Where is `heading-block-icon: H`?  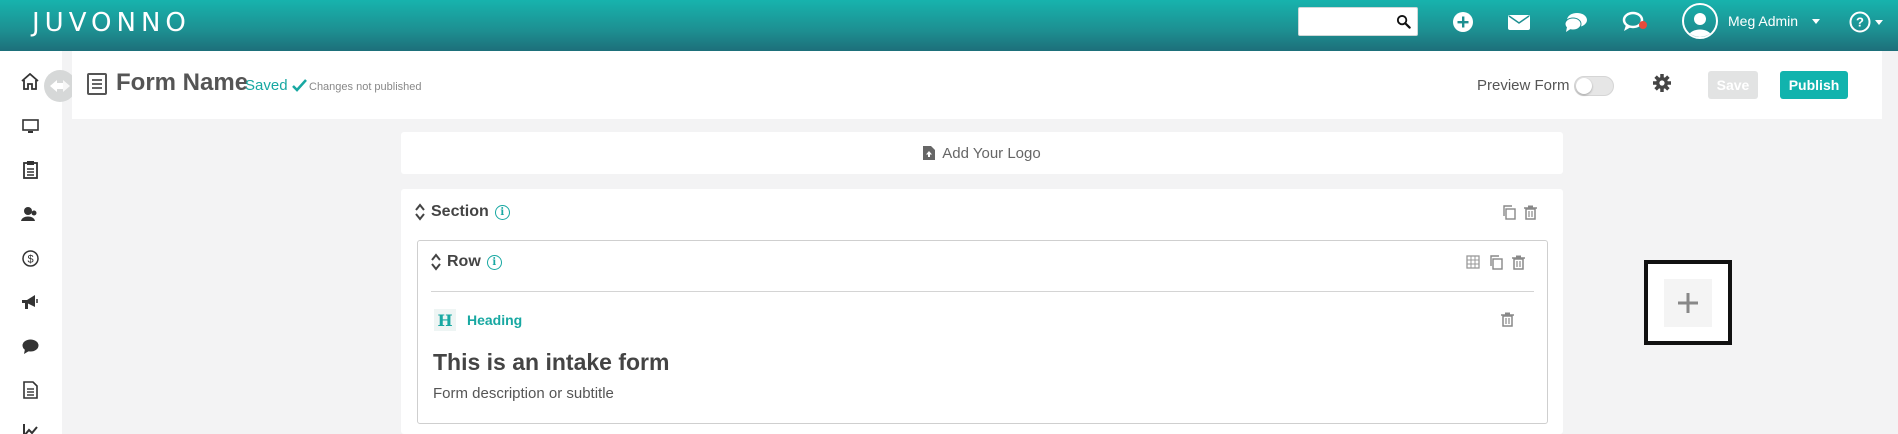
heading-block-icon: H is located at coordinates (445, 320).